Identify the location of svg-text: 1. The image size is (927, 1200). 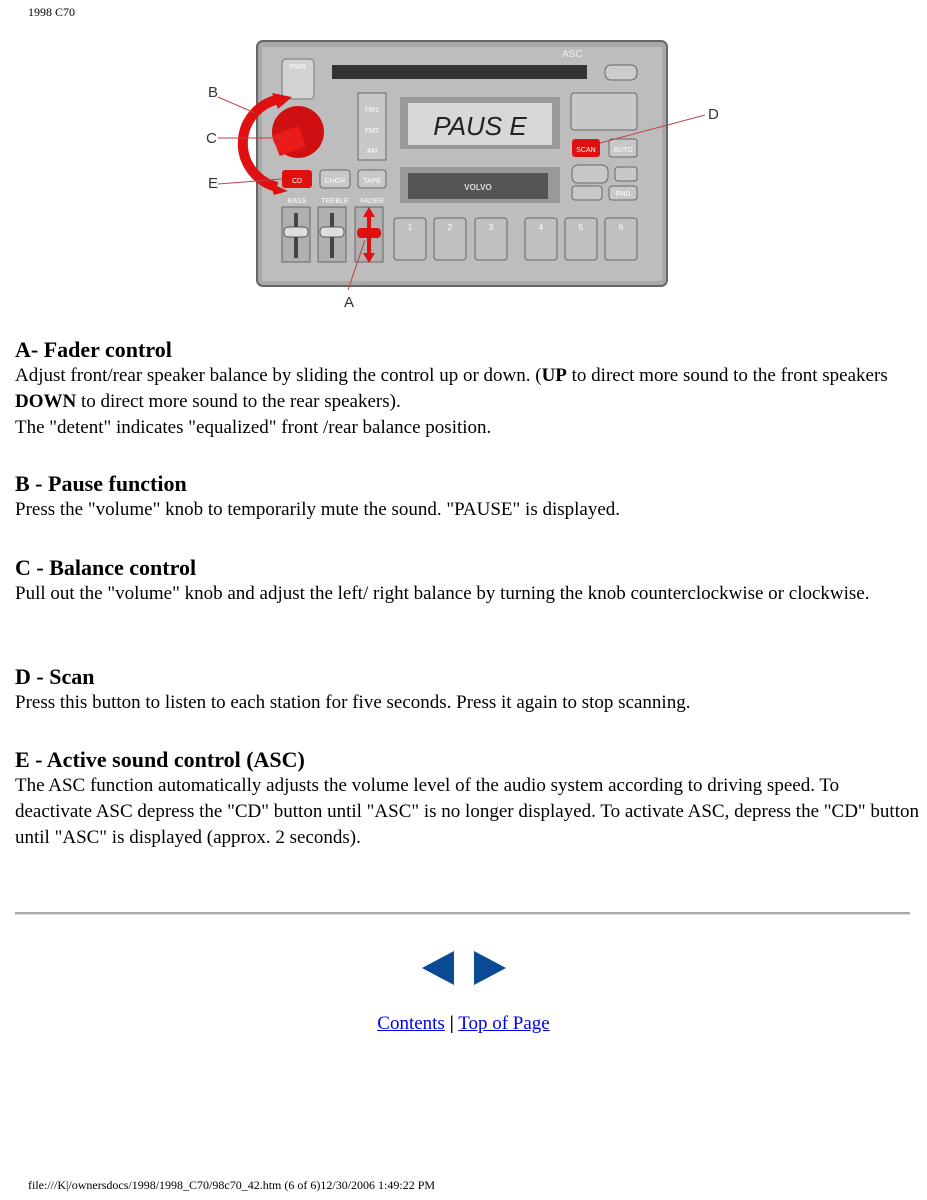
(410, 227).